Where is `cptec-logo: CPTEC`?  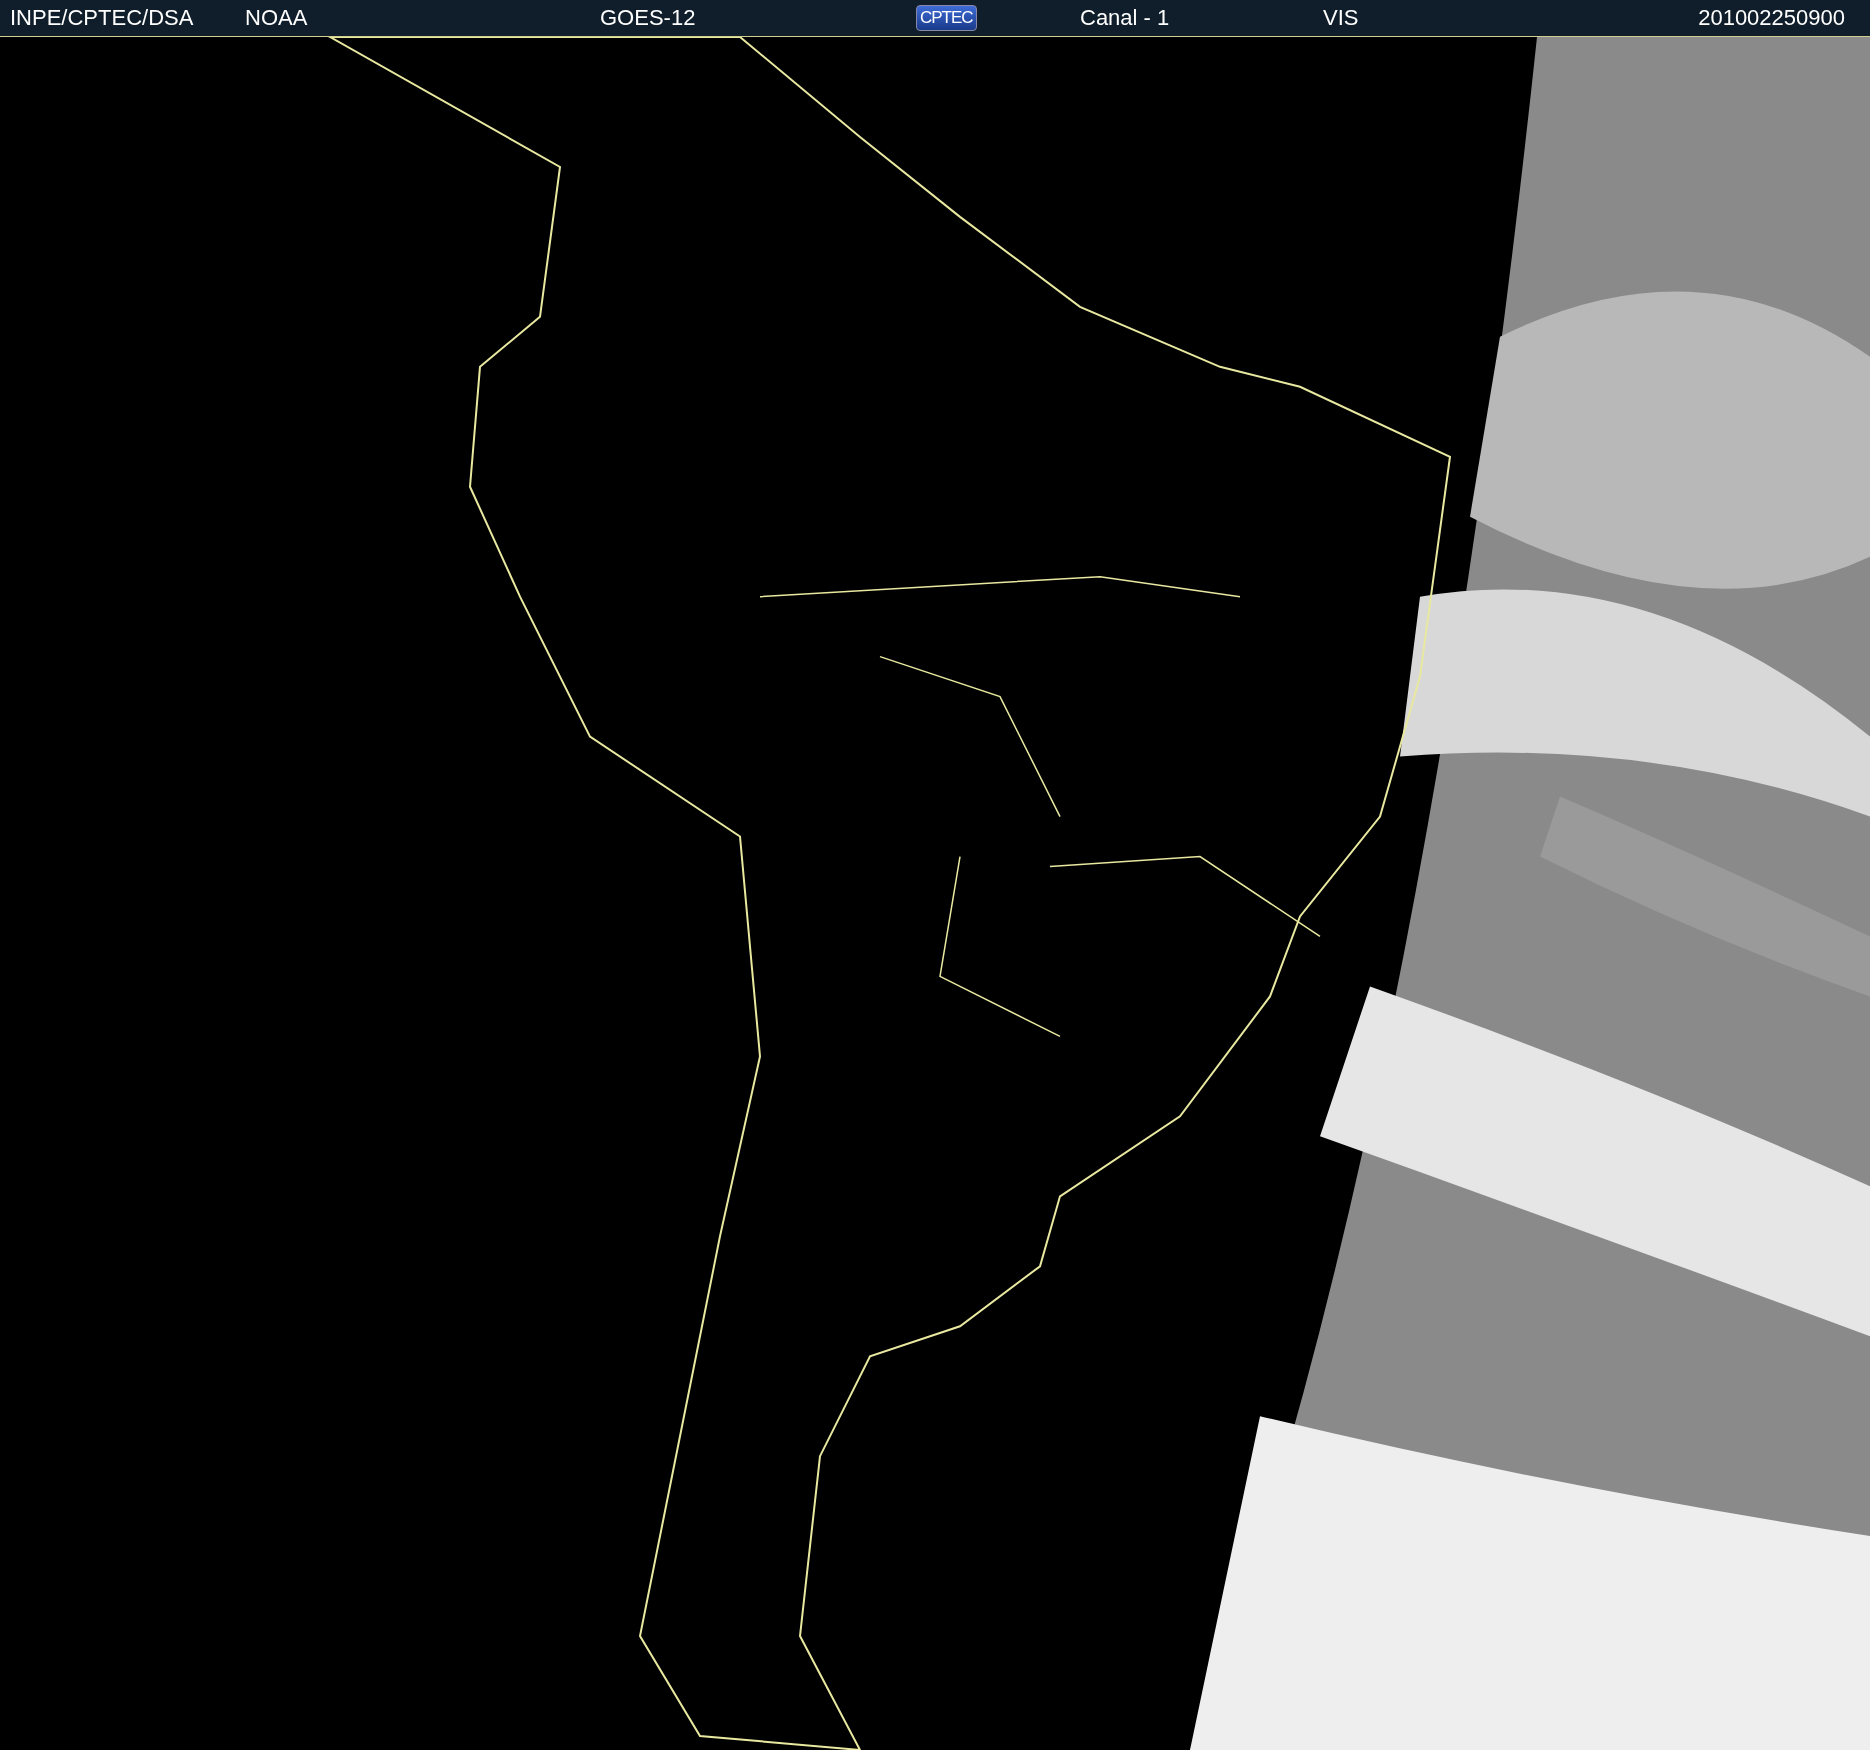 cptec-logo: CPTEC is located at coordinates (946, 18).